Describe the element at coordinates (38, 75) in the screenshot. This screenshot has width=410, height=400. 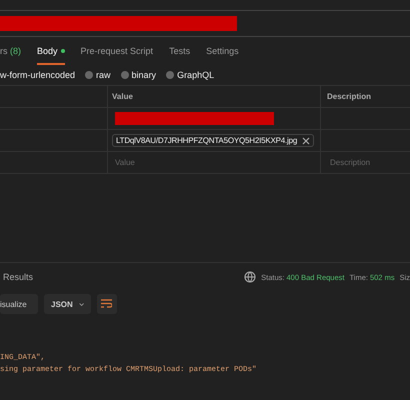
I see `body-type-option: w-form-urlencoded` at that location.